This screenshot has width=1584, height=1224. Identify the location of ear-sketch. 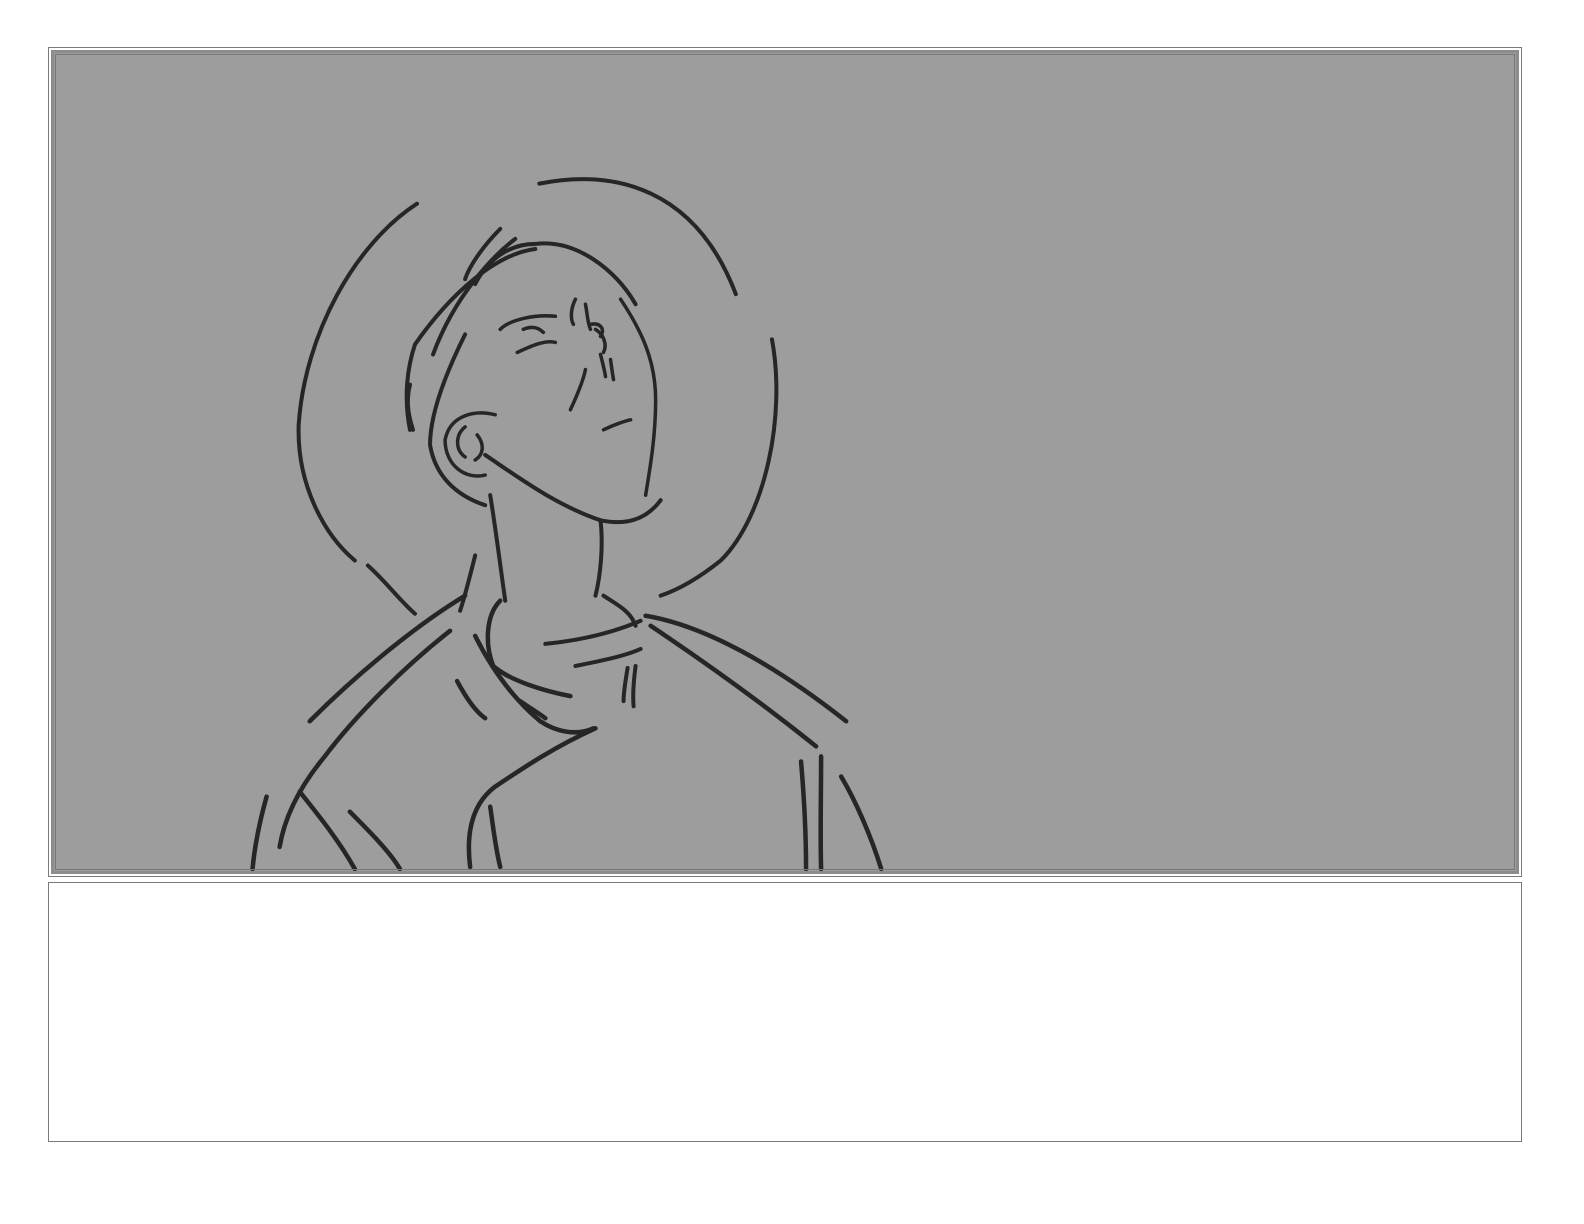
(470, 444).